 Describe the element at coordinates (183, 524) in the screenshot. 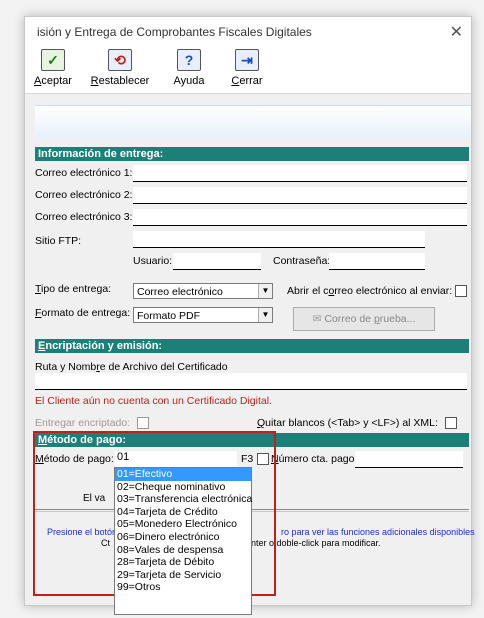

I see `dropdown-option: 05=Monedero Electrónico` at that location.